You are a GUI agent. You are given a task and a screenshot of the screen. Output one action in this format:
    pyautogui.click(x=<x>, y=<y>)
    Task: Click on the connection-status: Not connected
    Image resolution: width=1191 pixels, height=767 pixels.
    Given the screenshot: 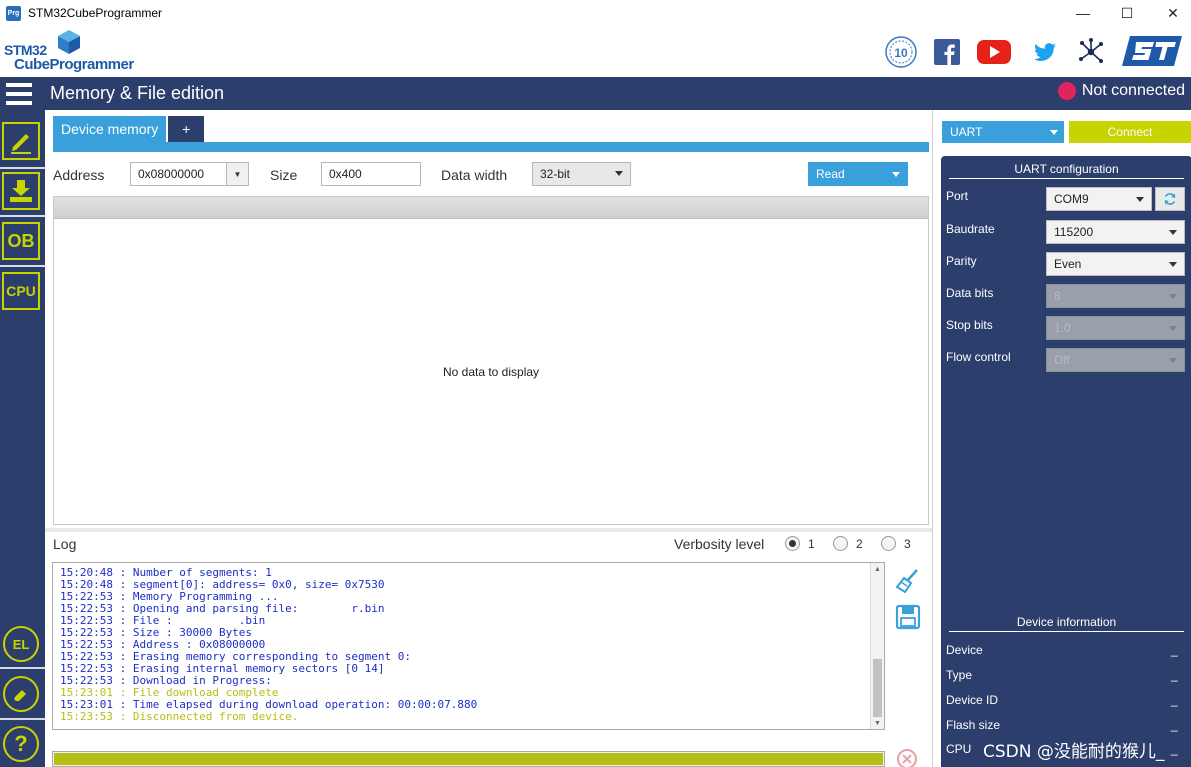 What is the action you would take?
    pyautogui.click(x=1121, y=91)
    